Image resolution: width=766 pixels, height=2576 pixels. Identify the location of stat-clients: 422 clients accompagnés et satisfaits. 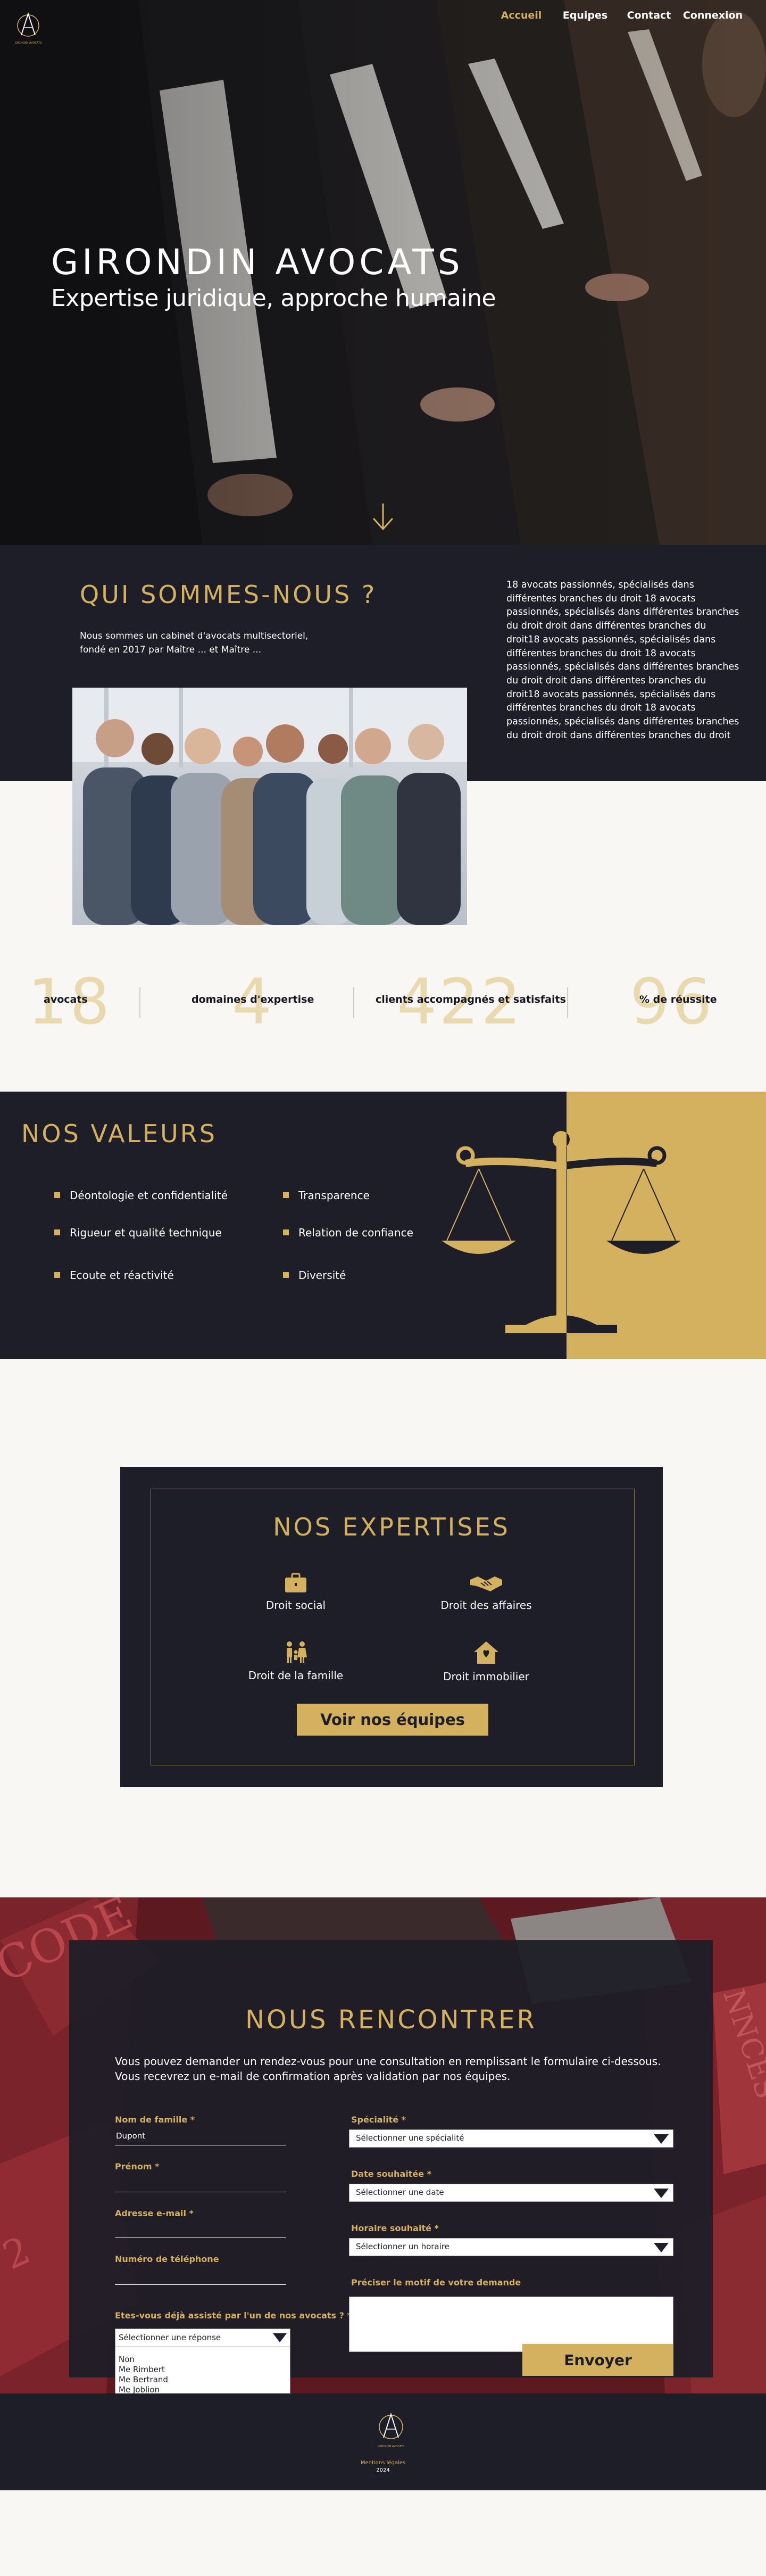
(461, 1001).